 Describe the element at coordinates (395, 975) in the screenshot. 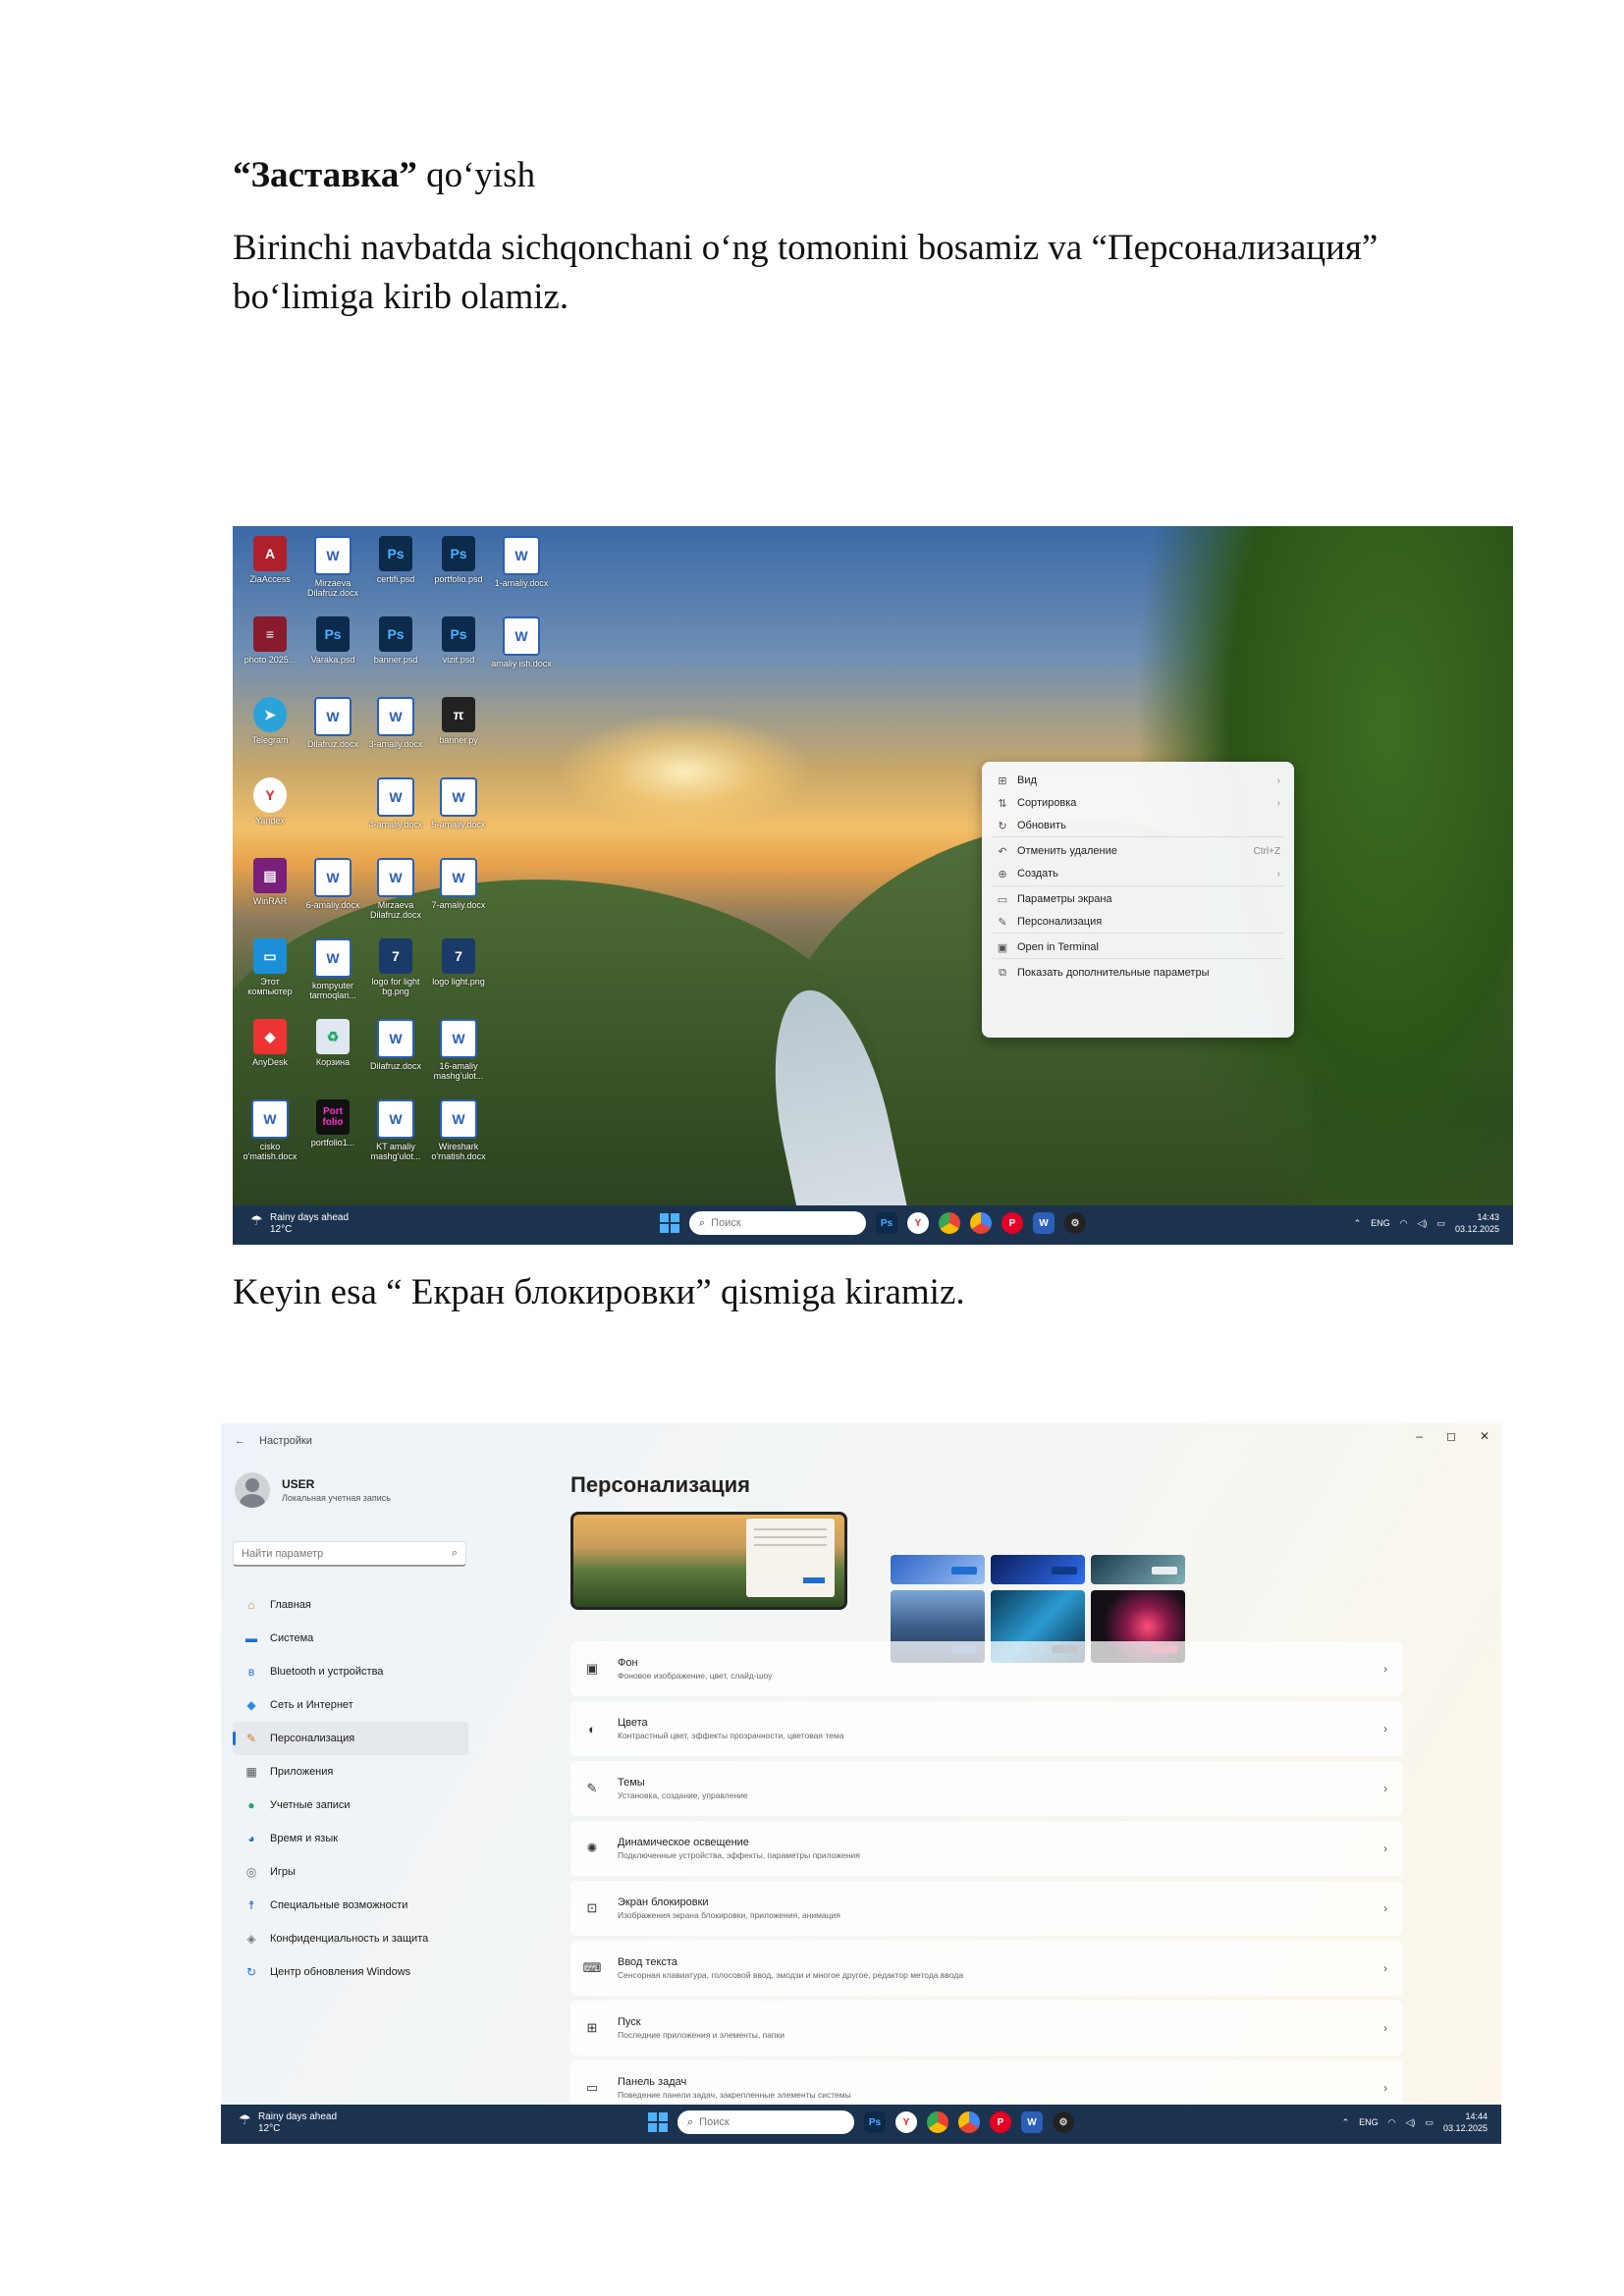

I see `desktop-icon: 7 logo for light bg.png` at that location.